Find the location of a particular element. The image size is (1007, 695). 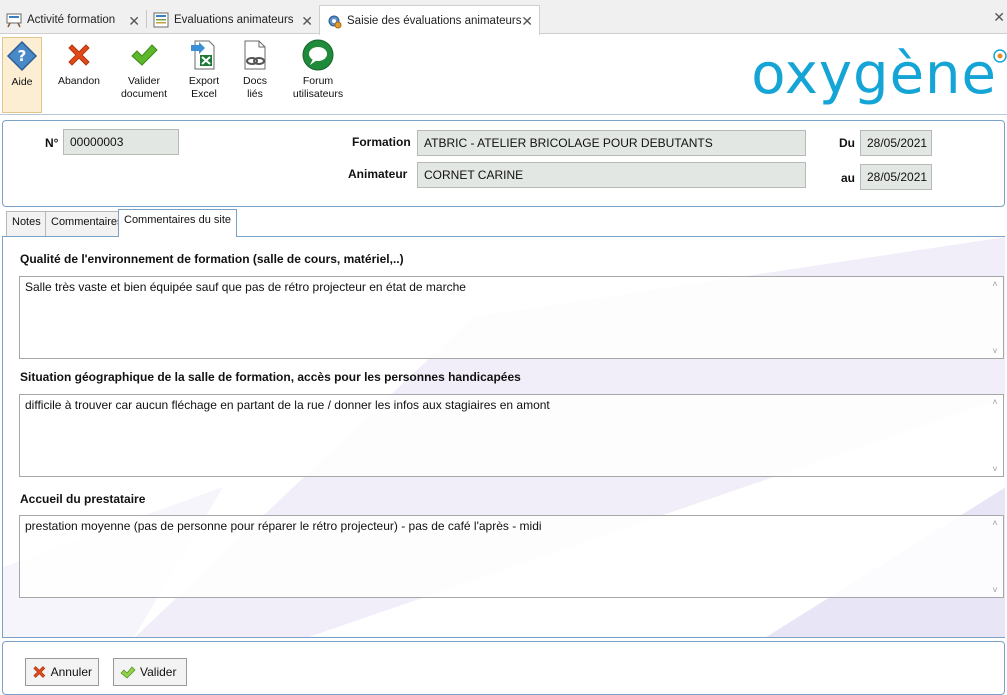

docs-label-2: liés is located at coordinates (255, 94).